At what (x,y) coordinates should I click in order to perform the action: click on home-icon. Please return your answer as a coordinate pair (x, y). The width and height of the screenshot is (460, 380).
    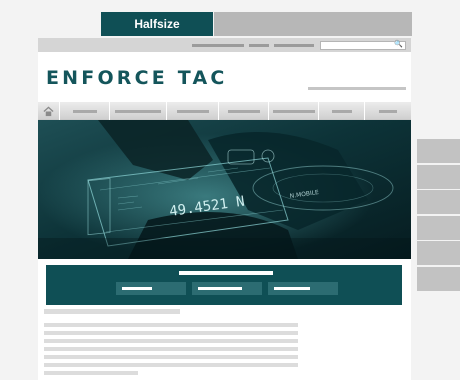
    Looking at the image, I should click on (49, 111).